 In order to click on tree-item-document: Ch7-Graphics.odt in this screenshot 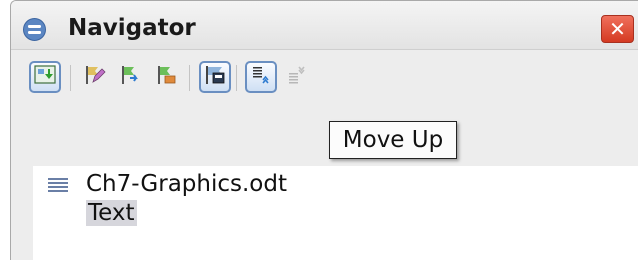, I will do `click(186, 184)`.